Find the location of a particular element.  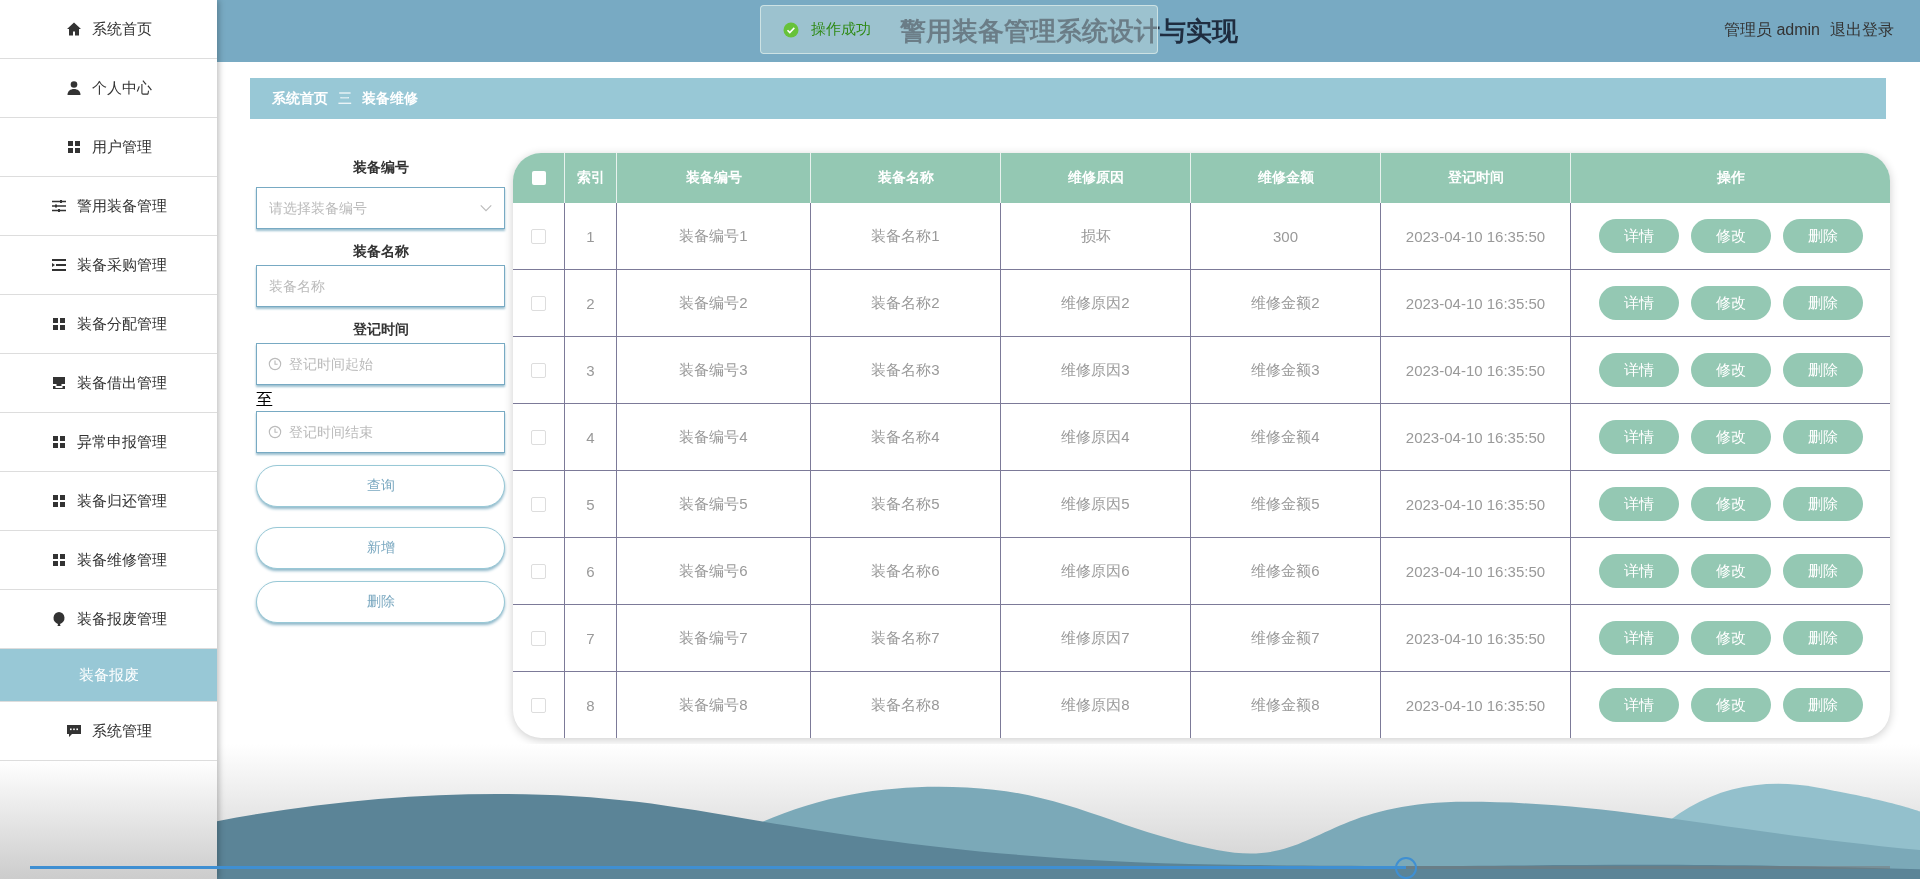

column-header: 装备名称 is located at coordinates (906, 178).